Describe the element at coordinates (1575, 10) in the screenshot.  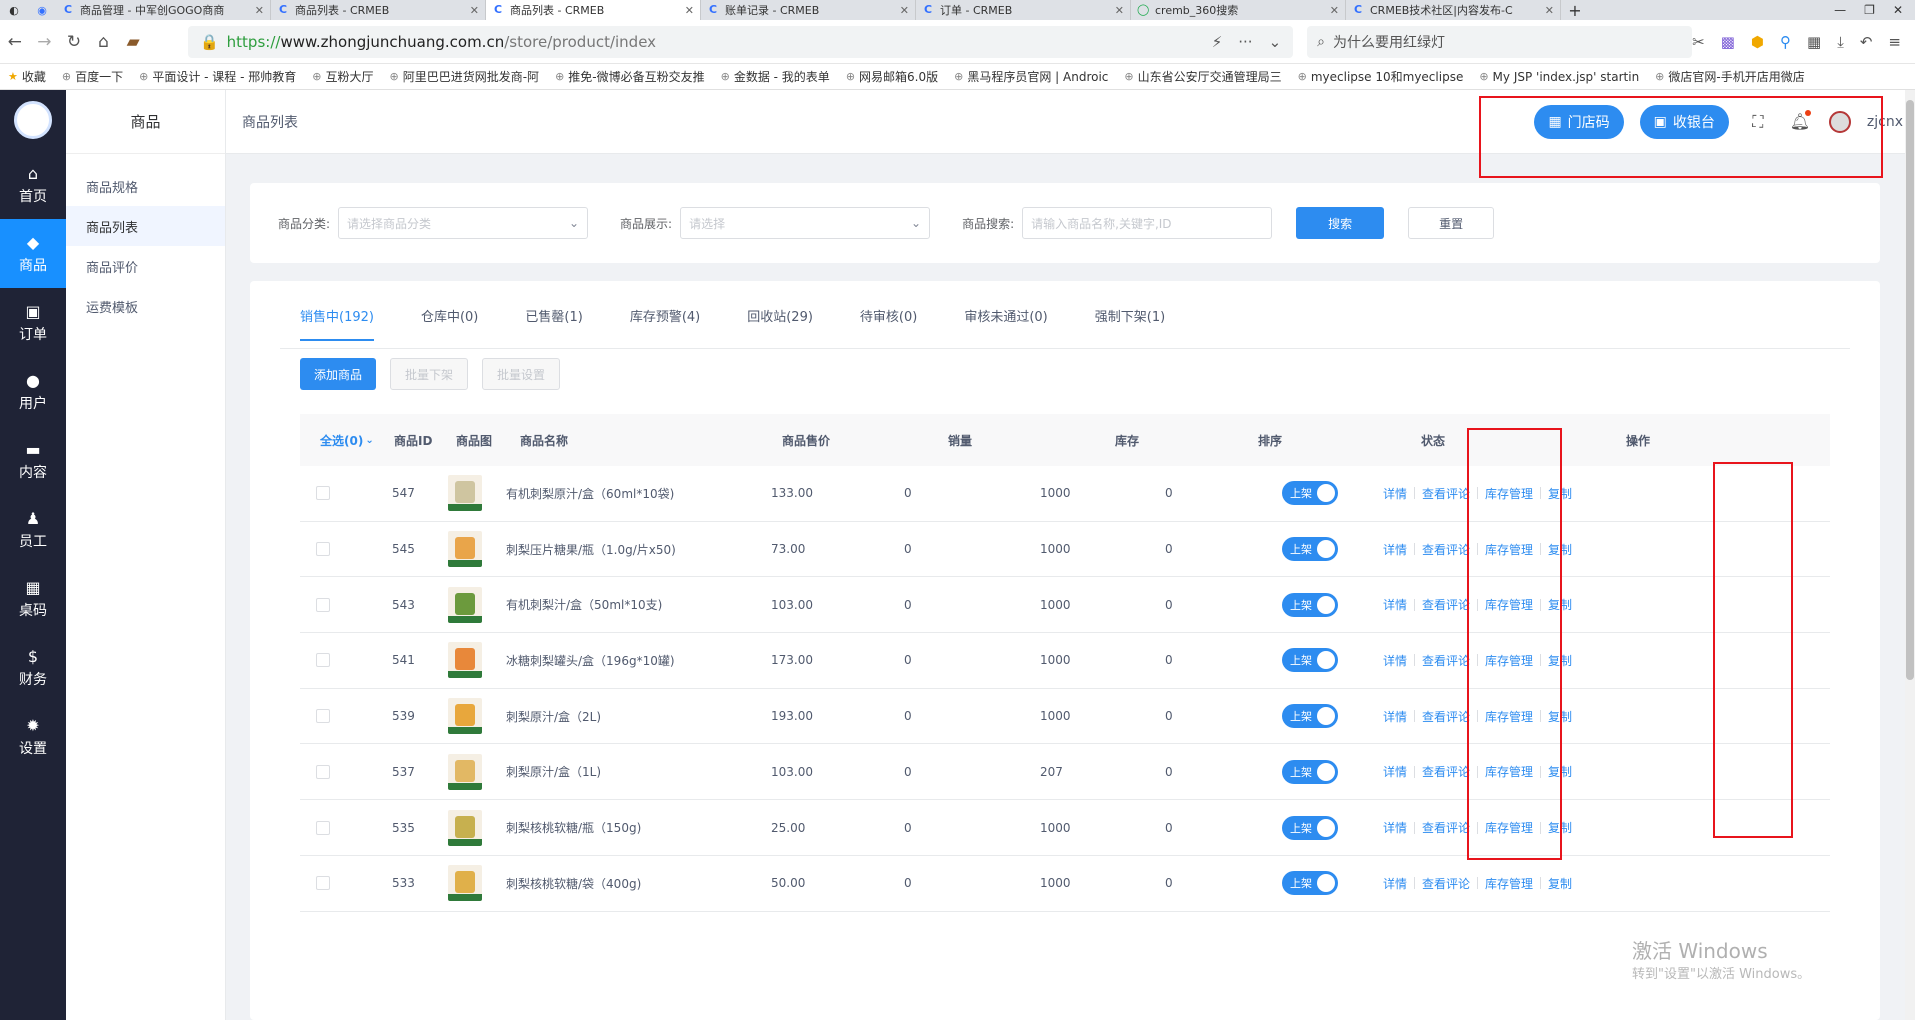
I see `new-tab-button: +` at that location.